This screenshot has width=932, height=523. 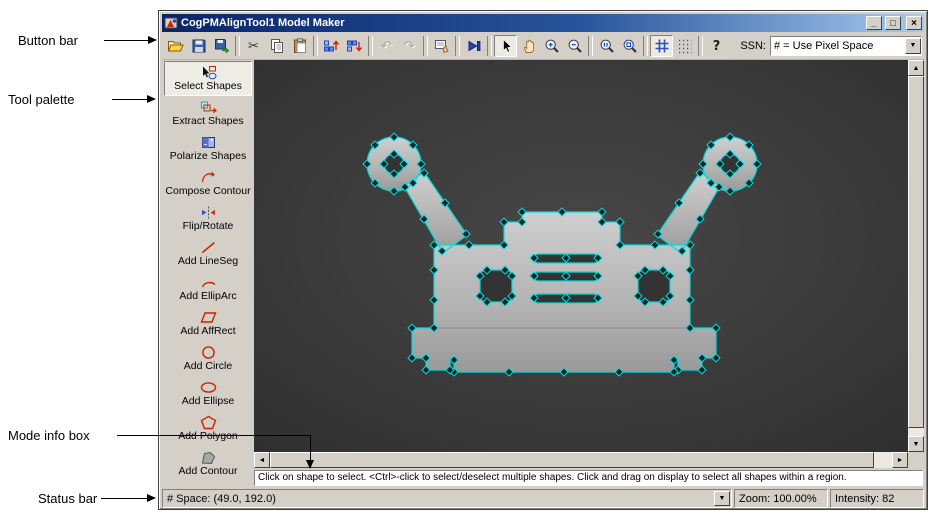 I want to click on scissors-icon: ✂, so click(x=253, y=46).